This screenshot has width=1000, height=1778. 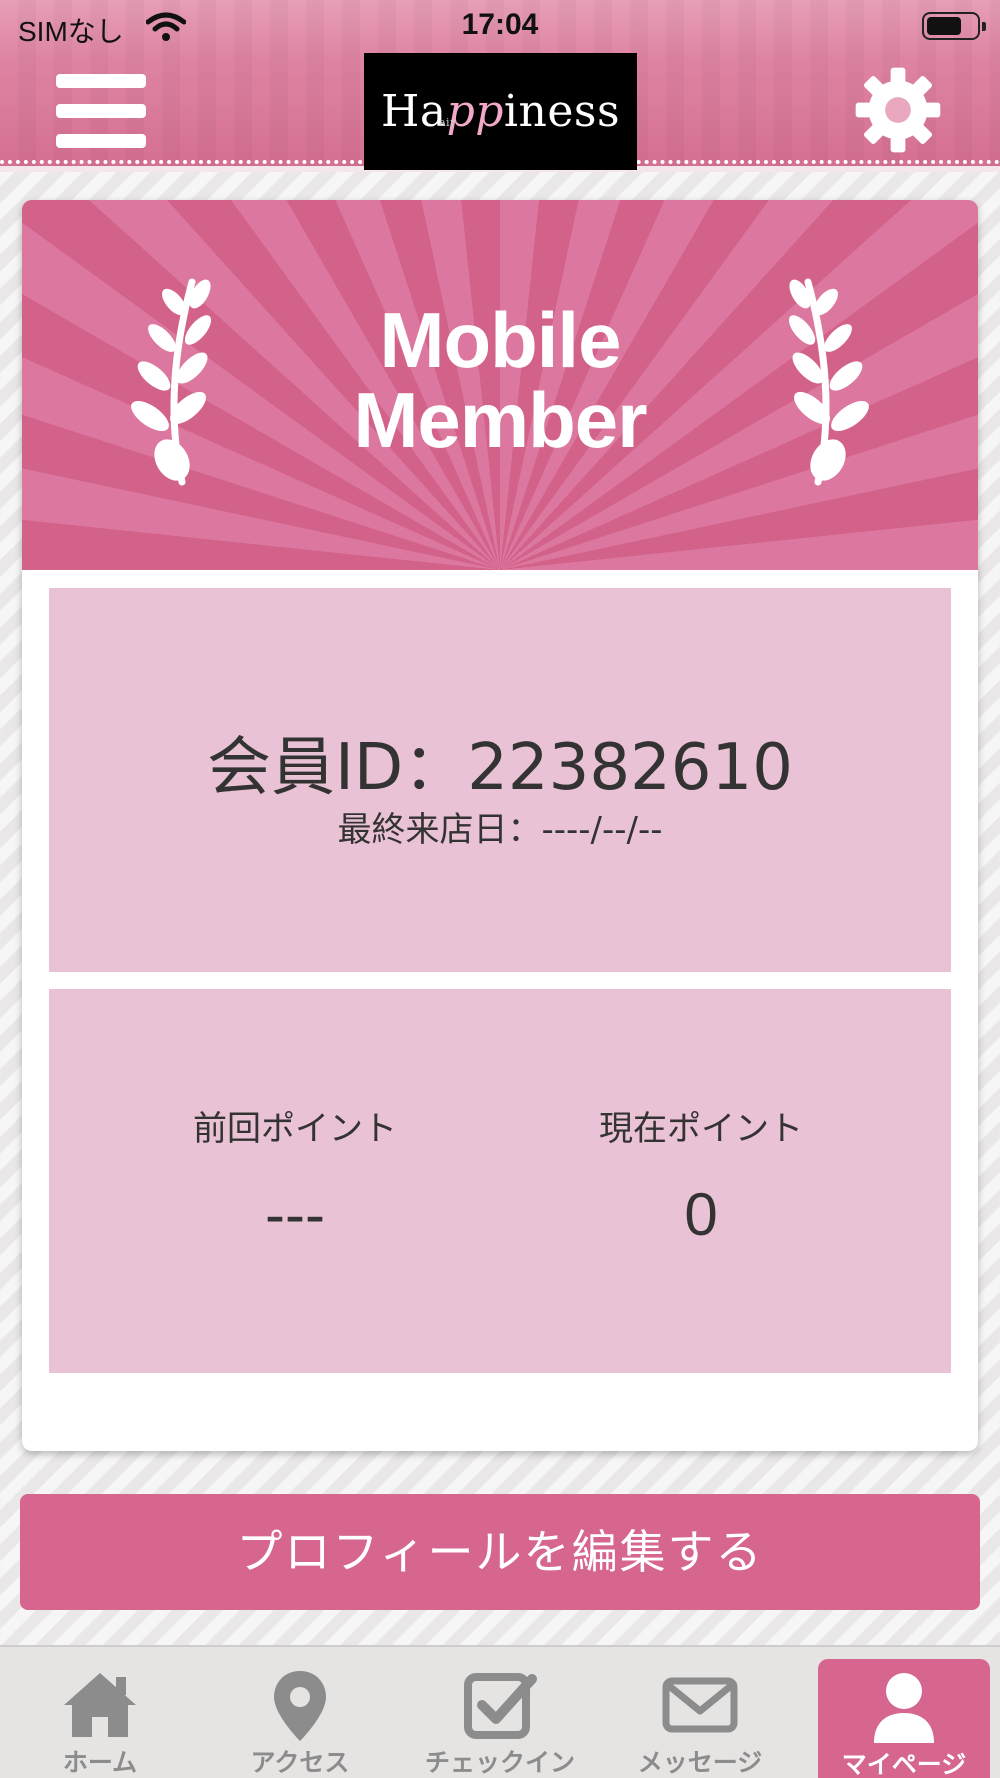 I want to click on tab-checkin: チェックイン, so click(x=500, y=1712).